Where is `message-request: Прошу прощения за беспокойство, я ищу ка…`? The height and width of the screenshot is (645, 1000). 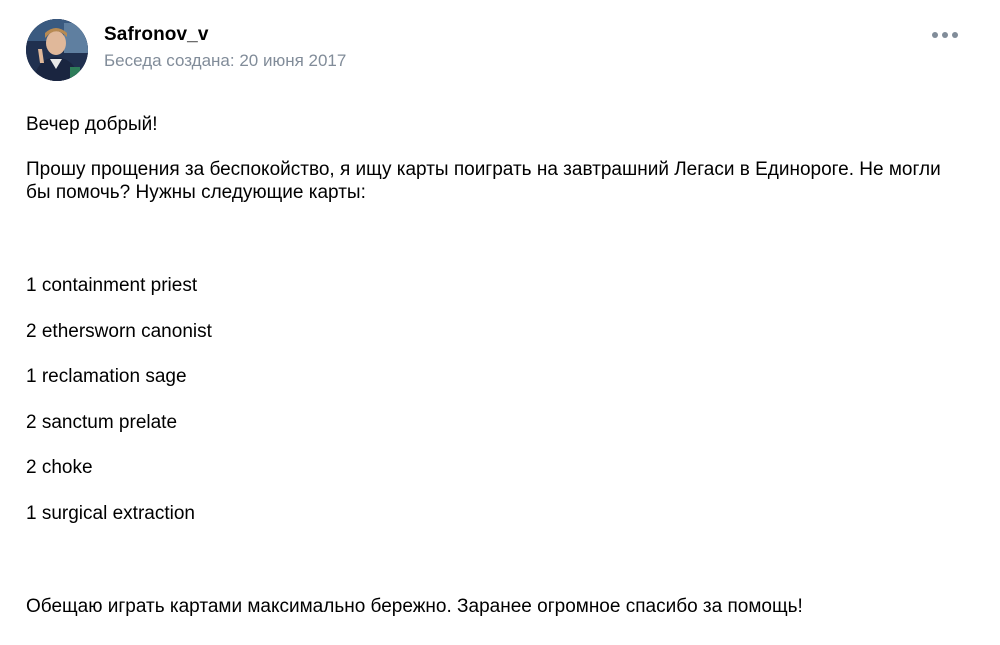
message-request: Прошу прощения за беспокойство, я ищу ка… is located at coordinates (483, 181).